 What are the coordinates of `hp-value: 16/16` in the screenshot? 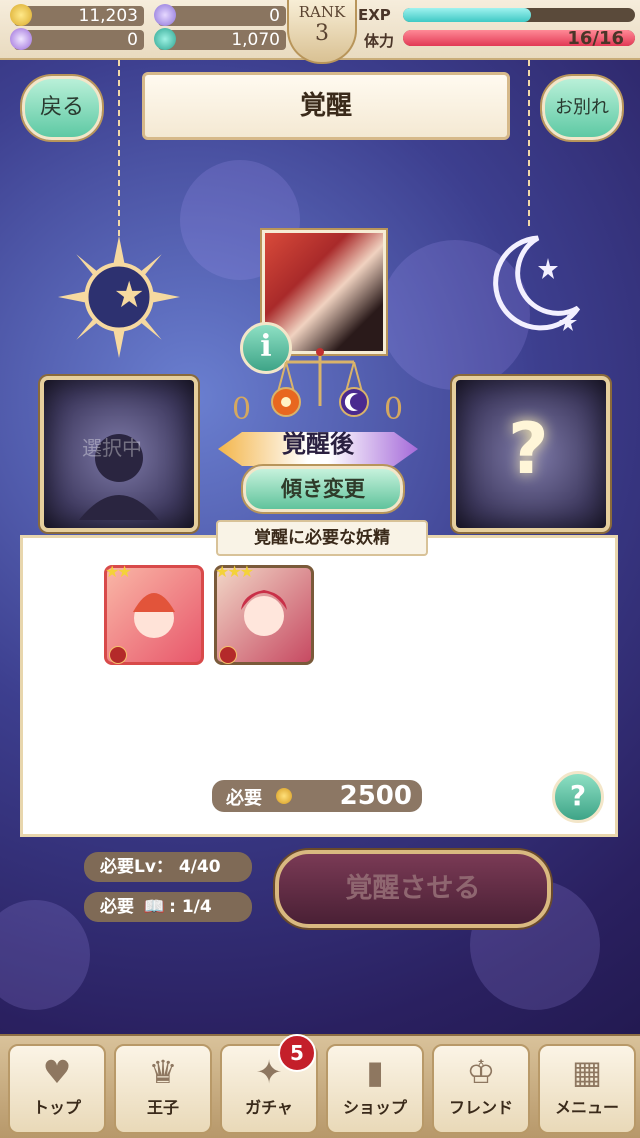 It's located at (595, 38).